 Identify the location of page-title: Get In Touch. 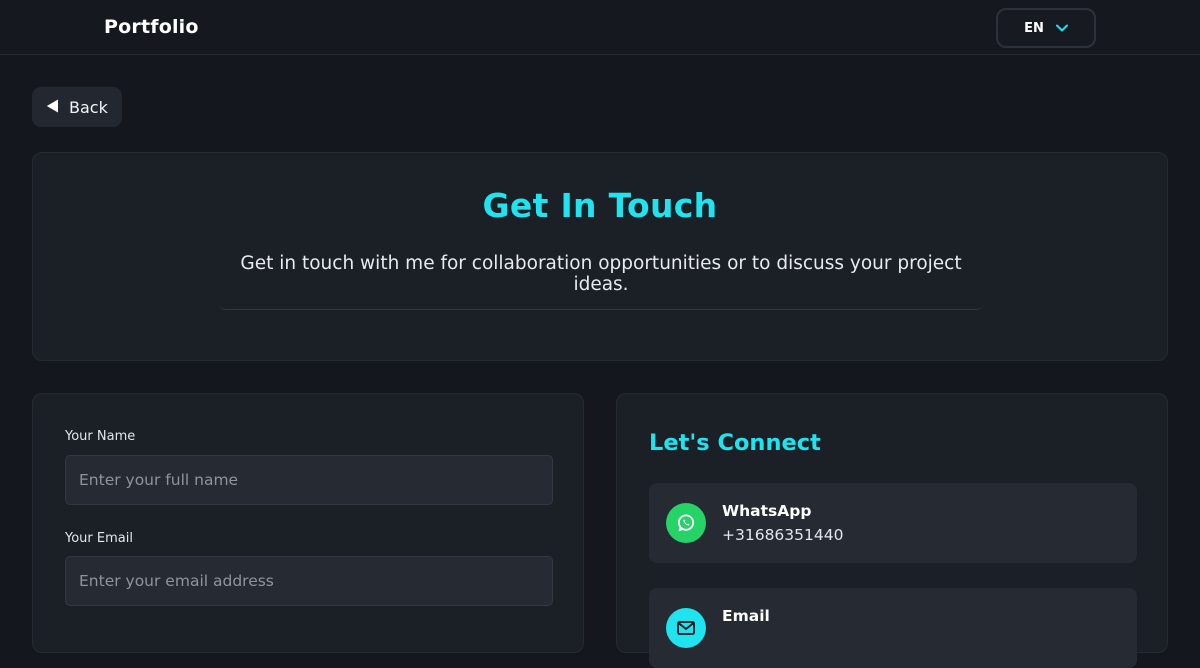
(600, 205).